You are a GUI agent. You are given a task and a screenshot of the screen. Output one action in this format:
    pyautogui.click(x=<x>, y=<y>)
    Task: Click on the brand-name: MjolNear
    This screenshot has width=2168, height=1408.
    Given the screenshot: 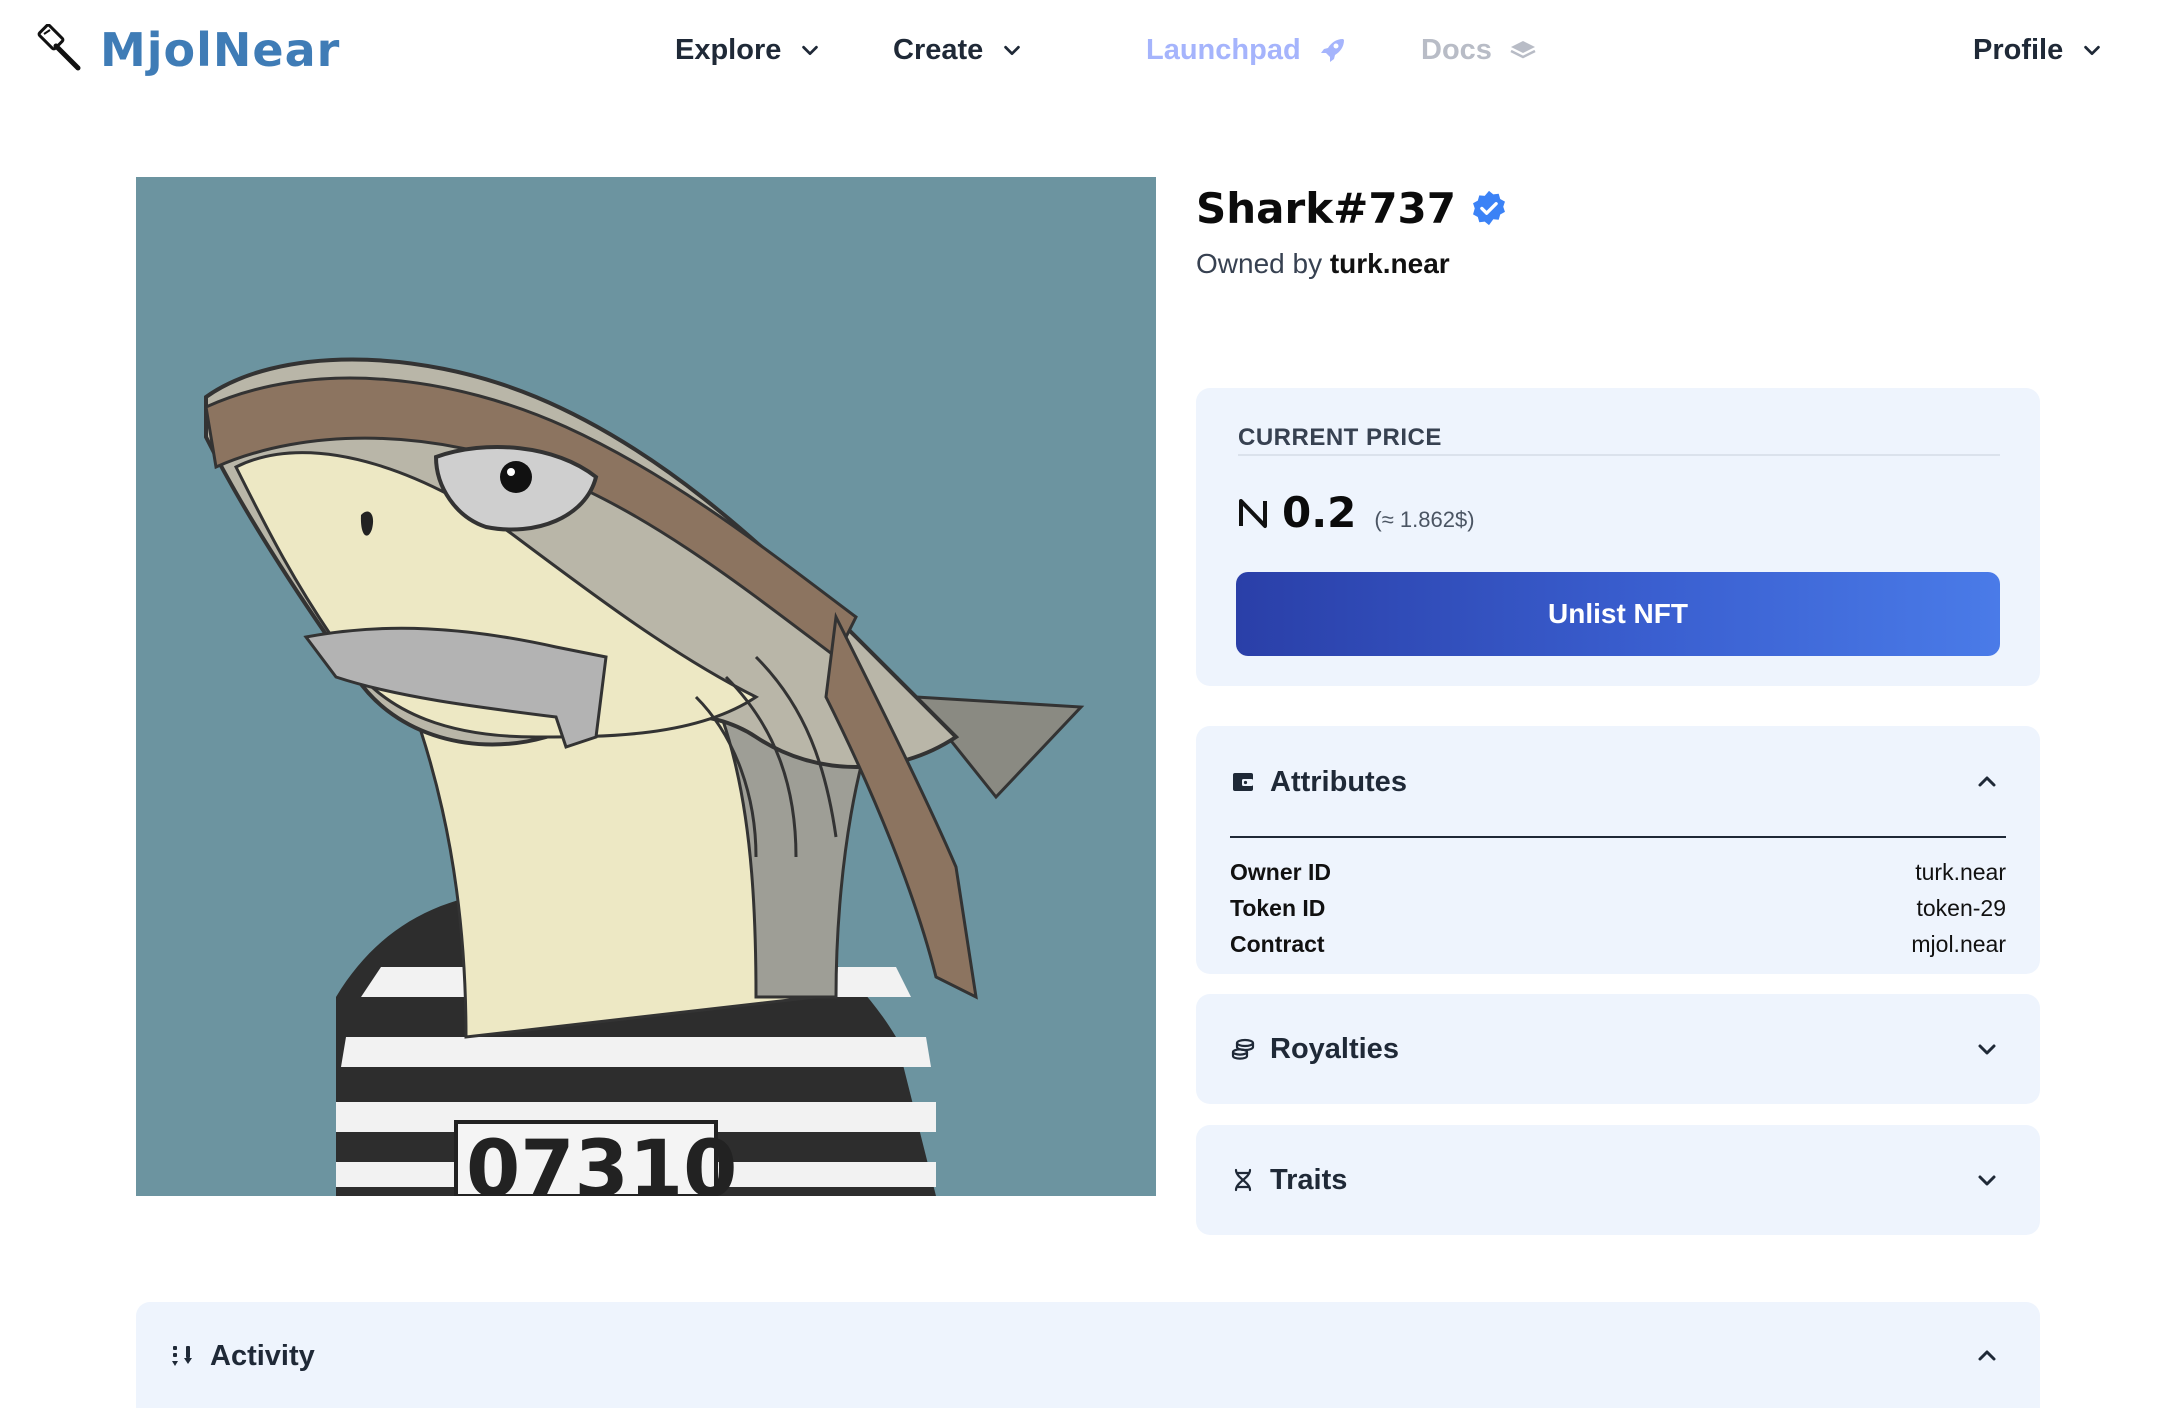 What is the action you would take?
    pyautogui.click(x=220, y=50)
    